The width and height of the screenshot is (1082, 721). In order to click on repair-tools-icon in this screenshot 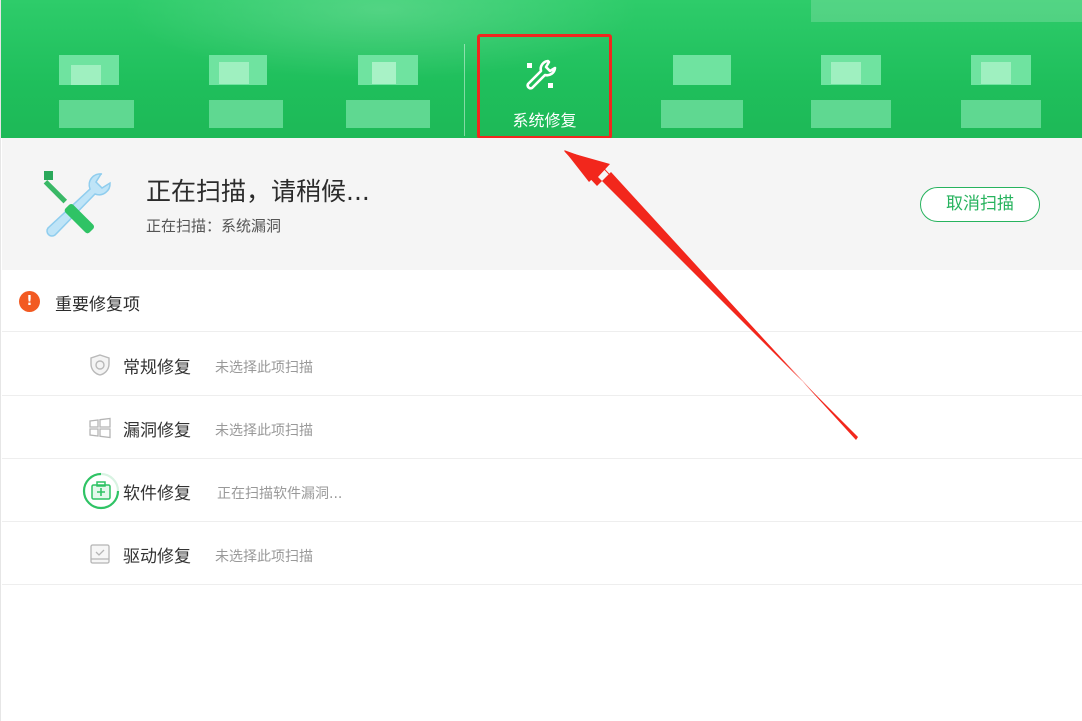, I will do `click(77, 204)`.